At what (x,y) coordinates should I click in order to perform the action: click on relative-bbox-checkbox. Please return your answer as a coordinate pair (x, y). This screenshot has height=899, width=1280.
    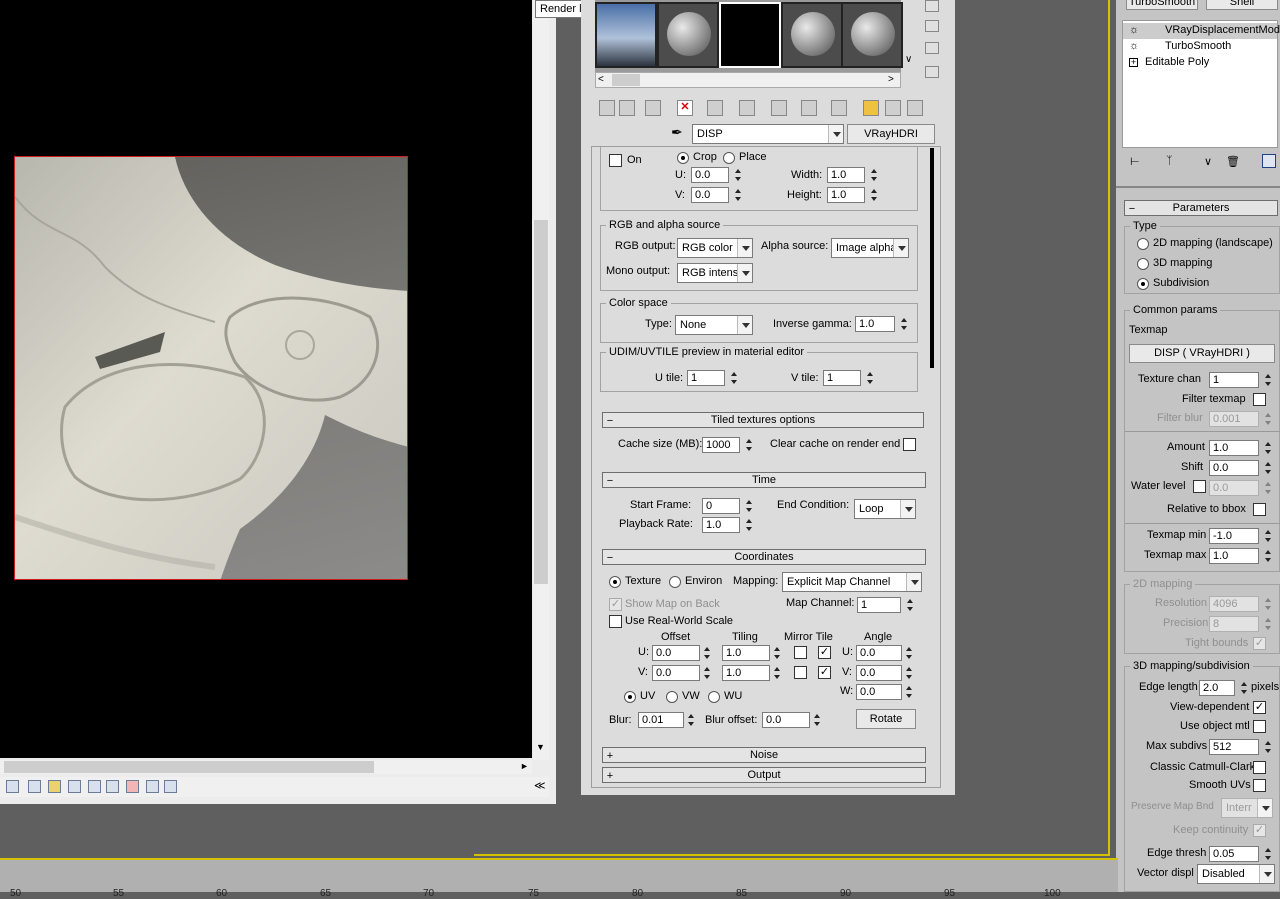
    Looking at the image, I should click on (1259, 509).